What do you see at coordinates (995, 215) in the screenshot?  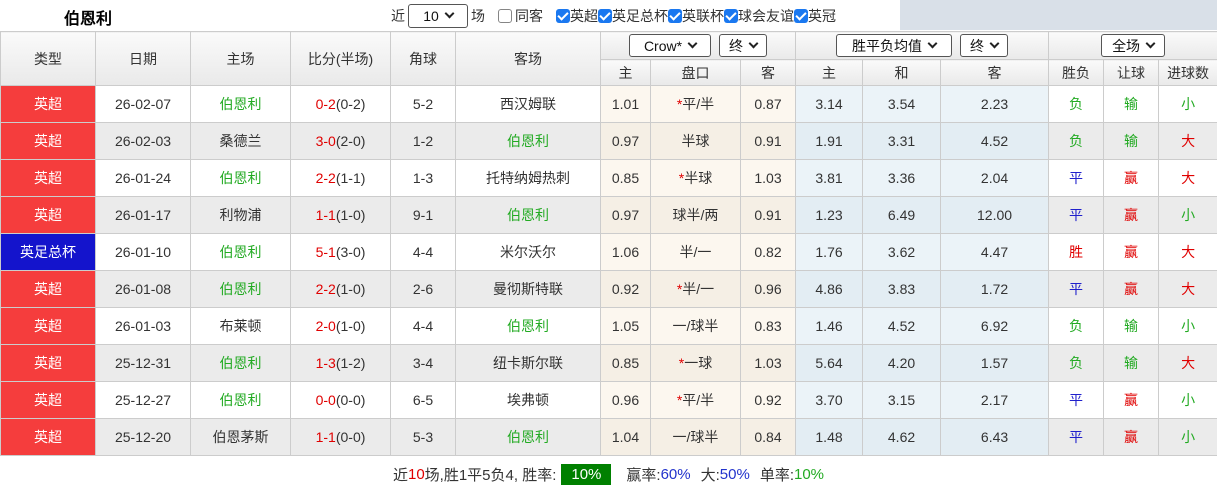 I see `eu-away-odds: 12.00` at bounding box center [995, 215].